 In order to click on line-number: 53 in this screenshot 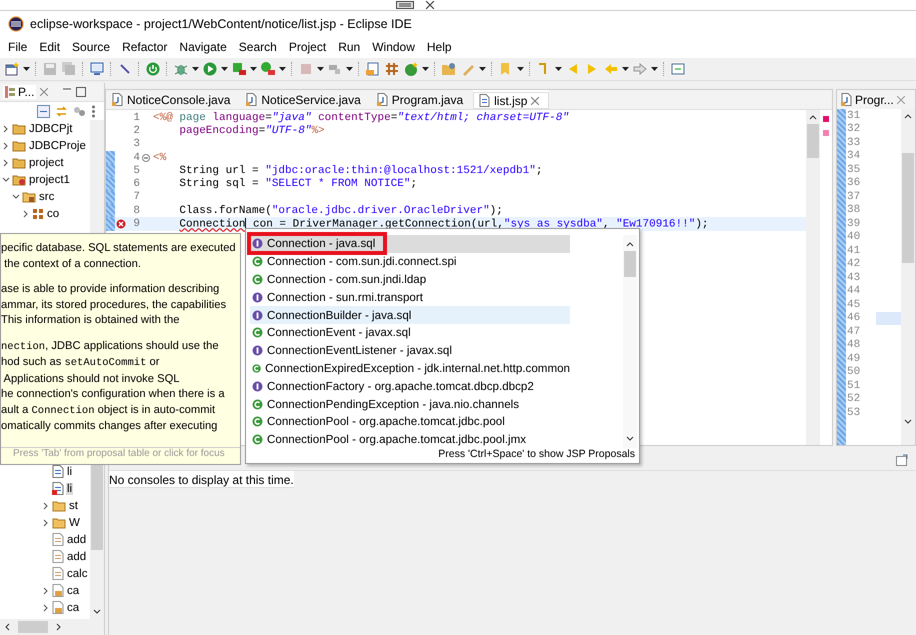, I will do `click(854, 412)`.